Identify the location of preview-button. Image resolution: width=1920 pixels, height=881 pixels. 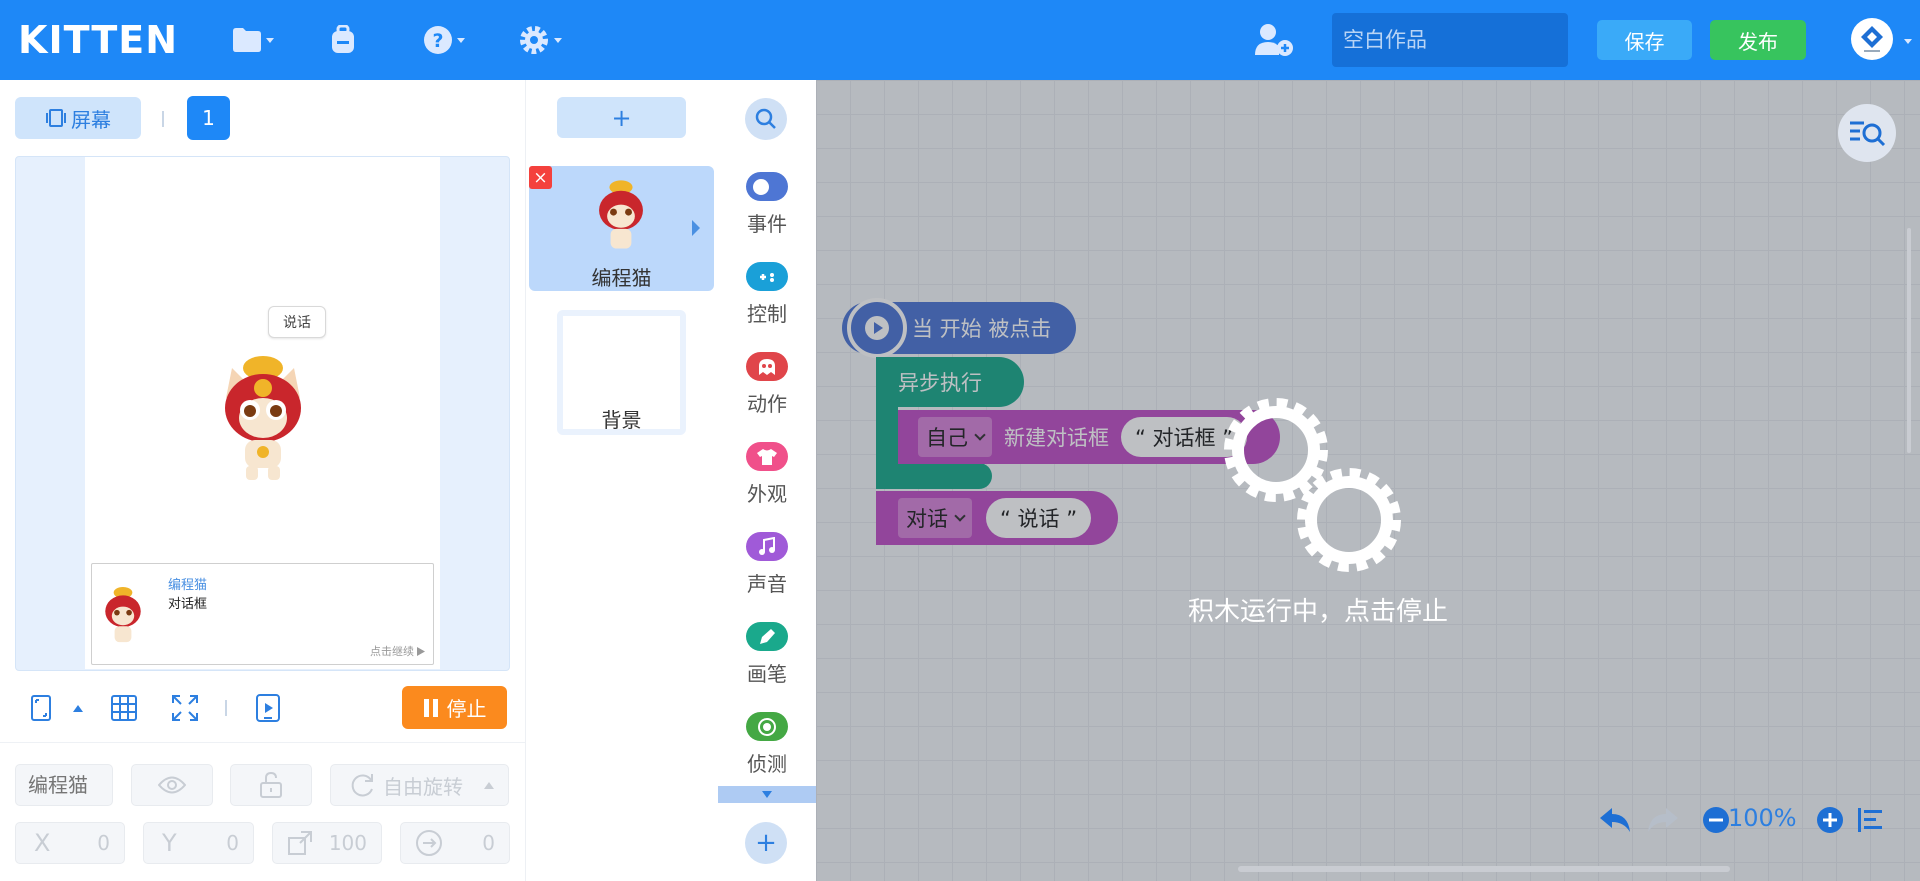
(268, 708).